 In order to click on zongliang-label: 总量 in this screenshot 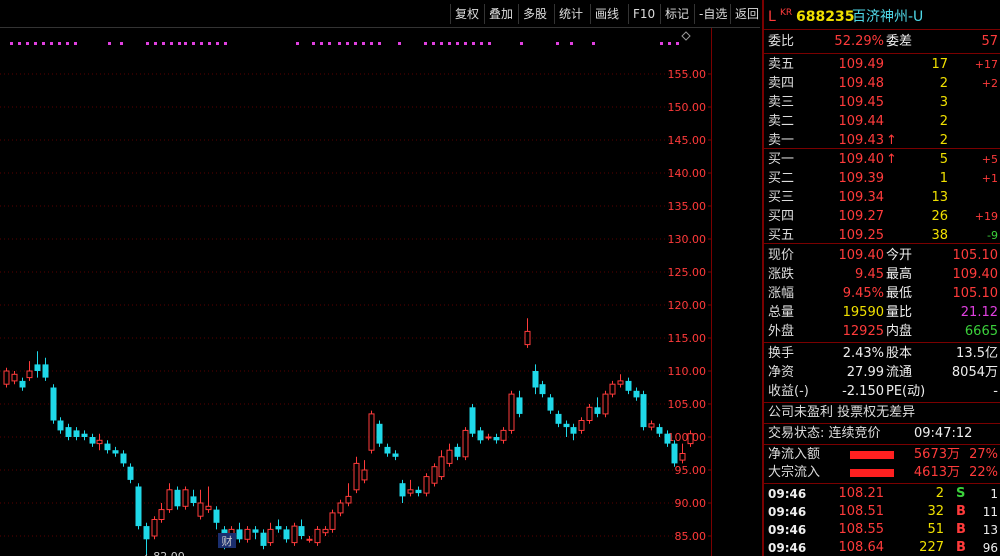, I will do `click(781, 312)`.